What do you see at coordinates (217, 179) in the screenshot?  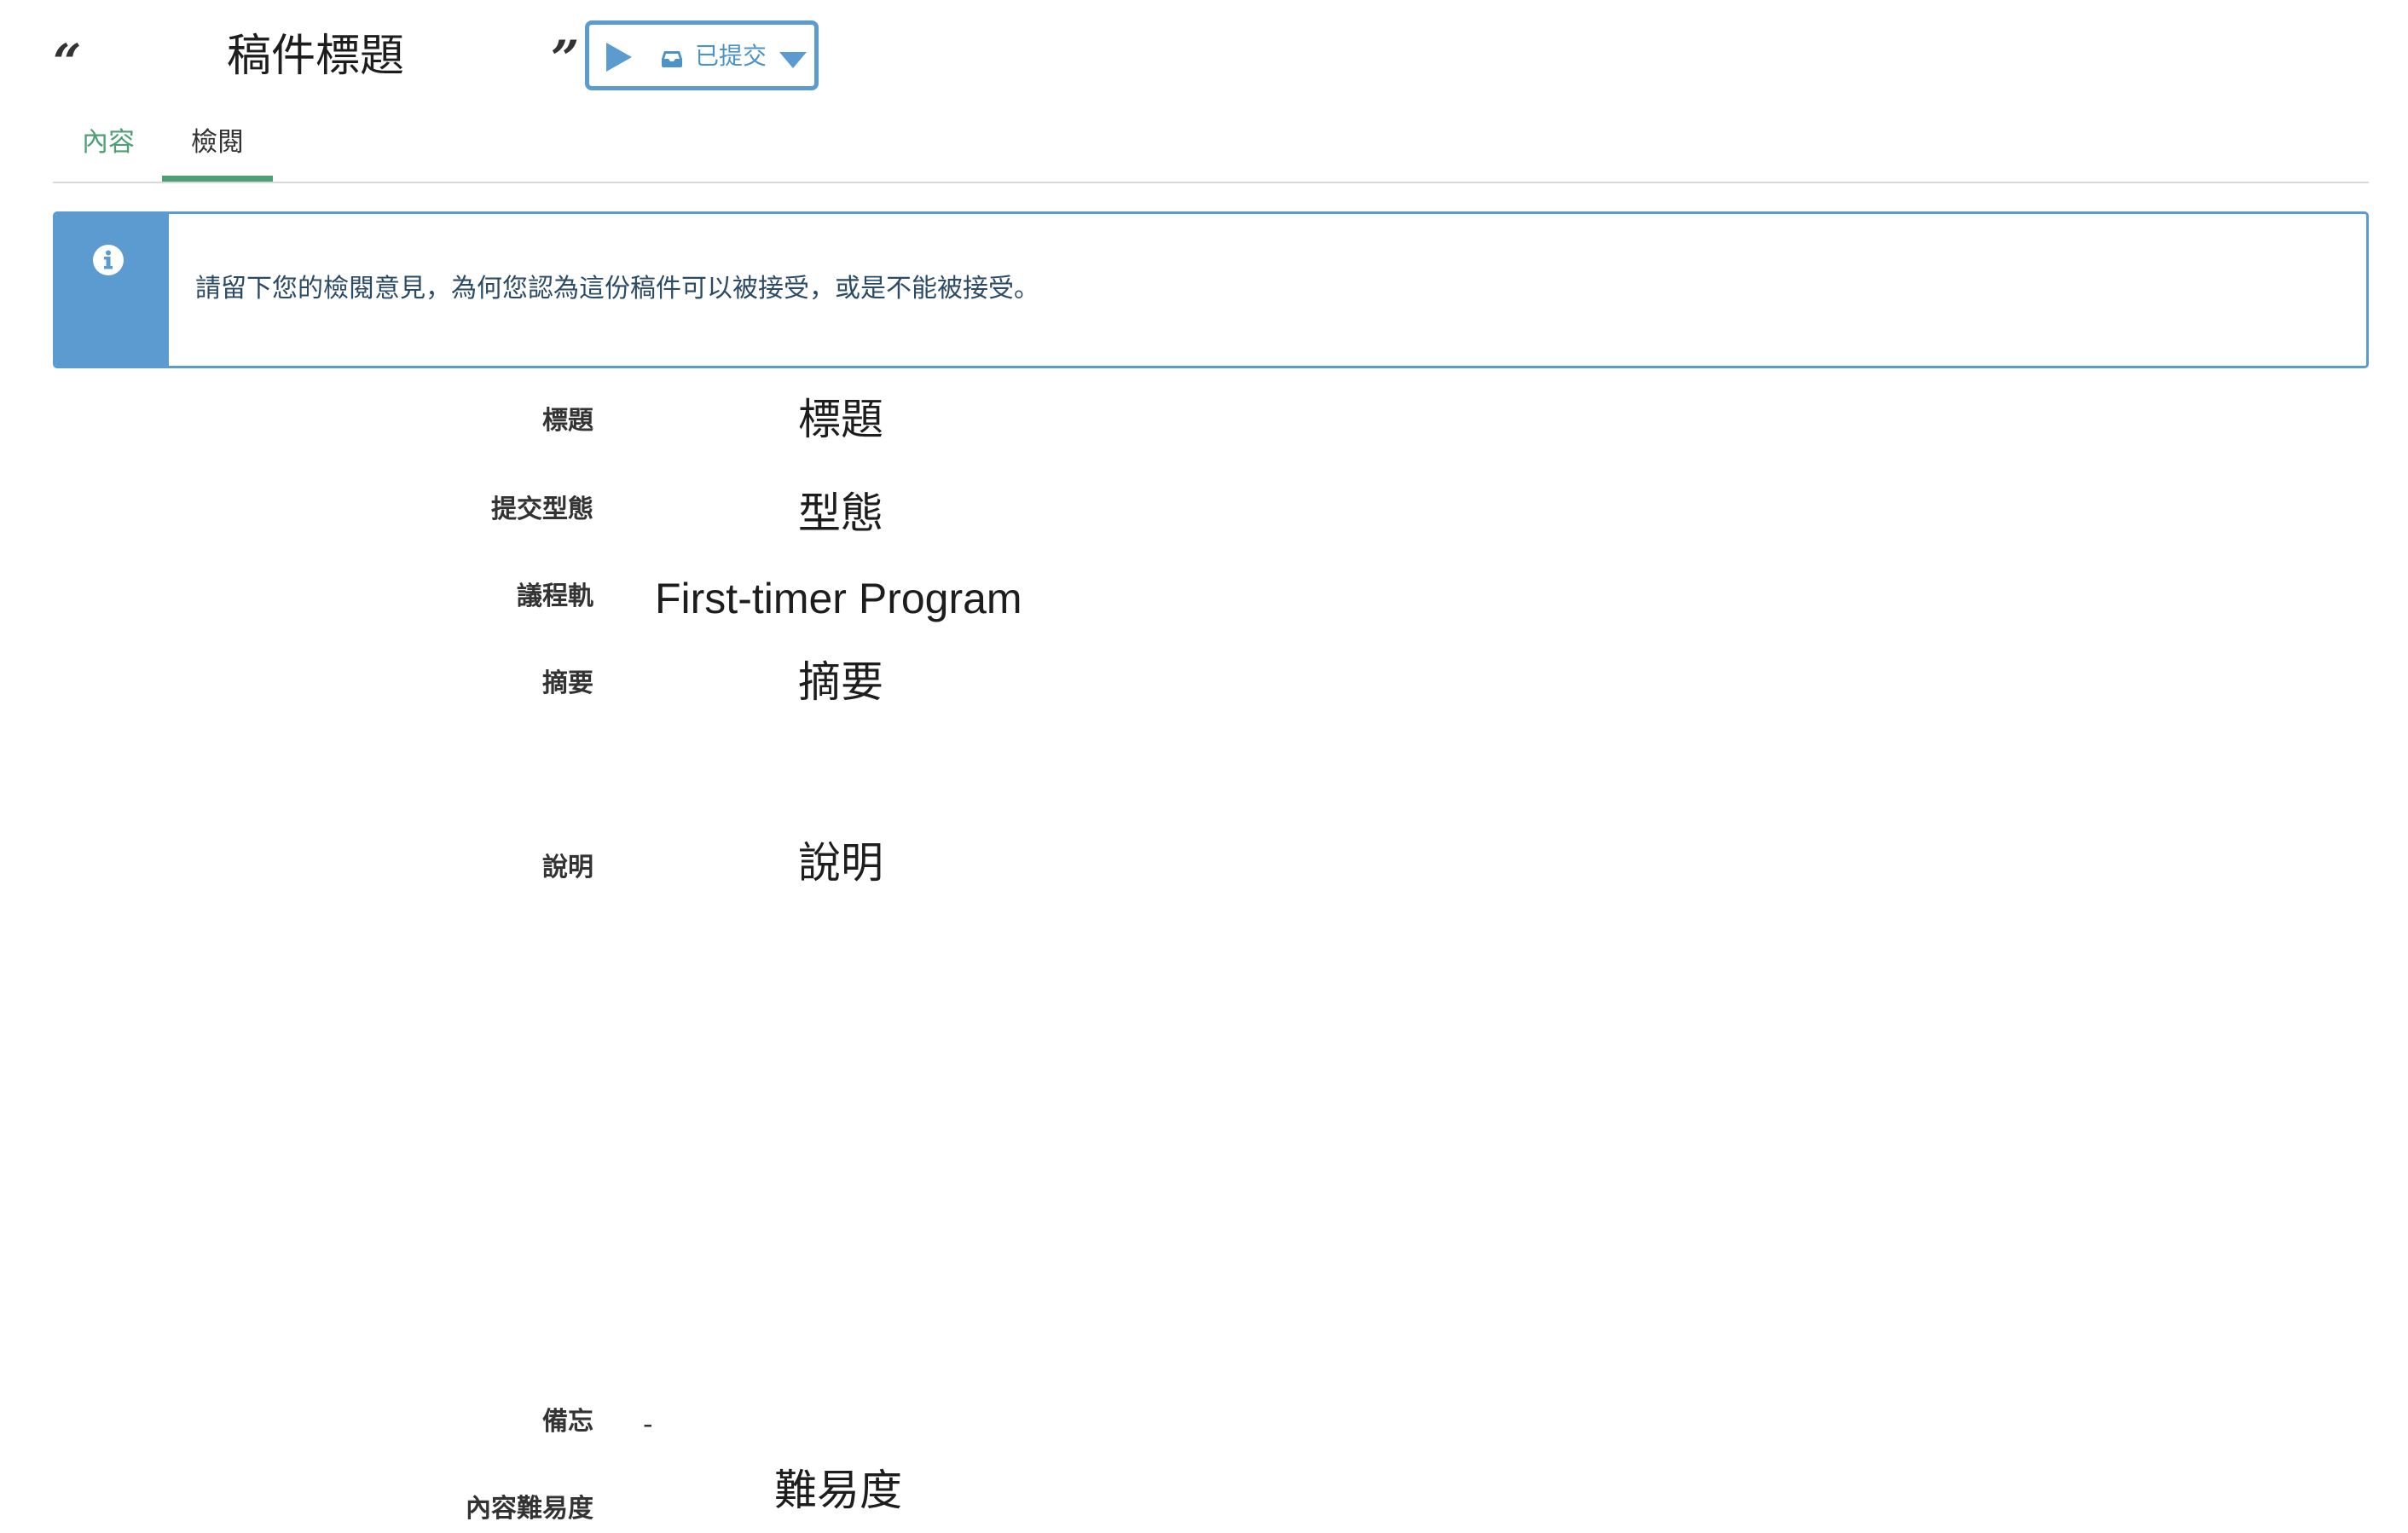 I see `active-tab-indicator` at bounding box center [217, 179].